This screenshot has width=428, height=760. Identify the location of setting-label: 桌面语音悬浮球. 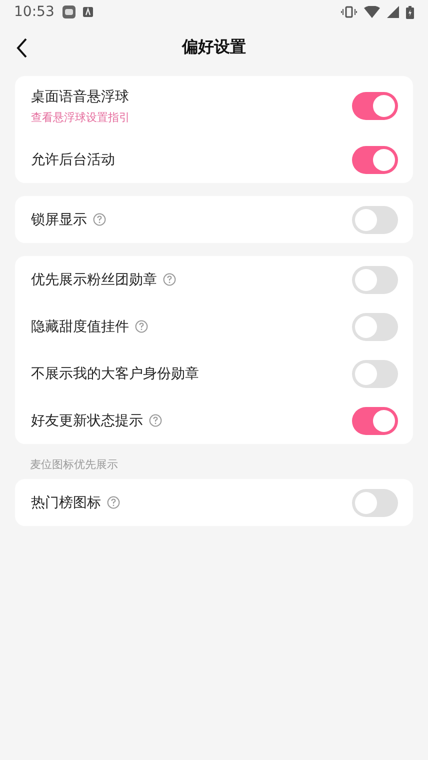
(80, 97).